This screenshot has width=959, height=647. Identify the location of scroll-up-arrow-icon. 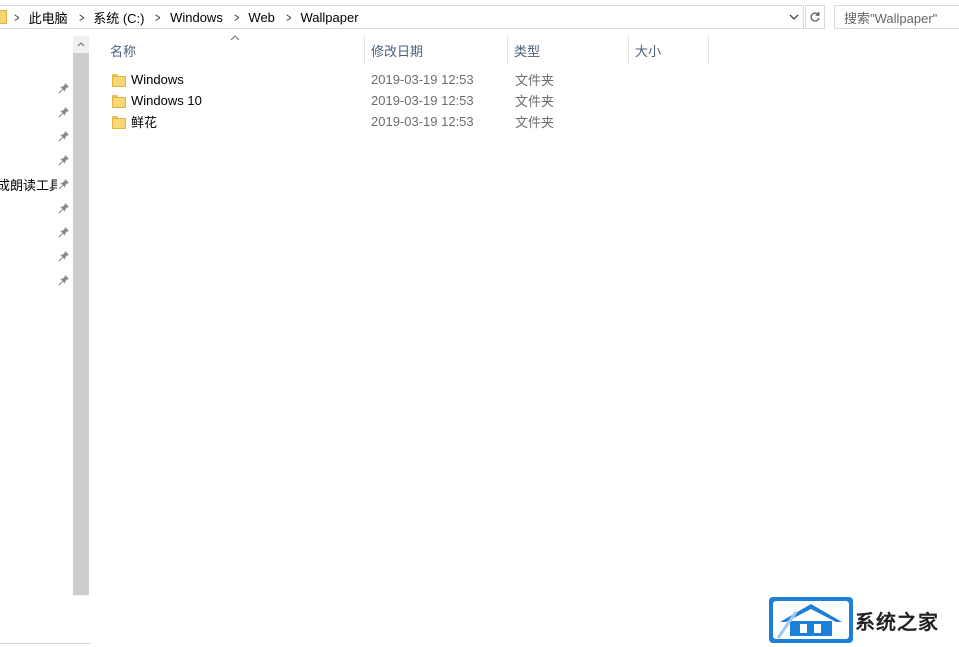
(81, 44).